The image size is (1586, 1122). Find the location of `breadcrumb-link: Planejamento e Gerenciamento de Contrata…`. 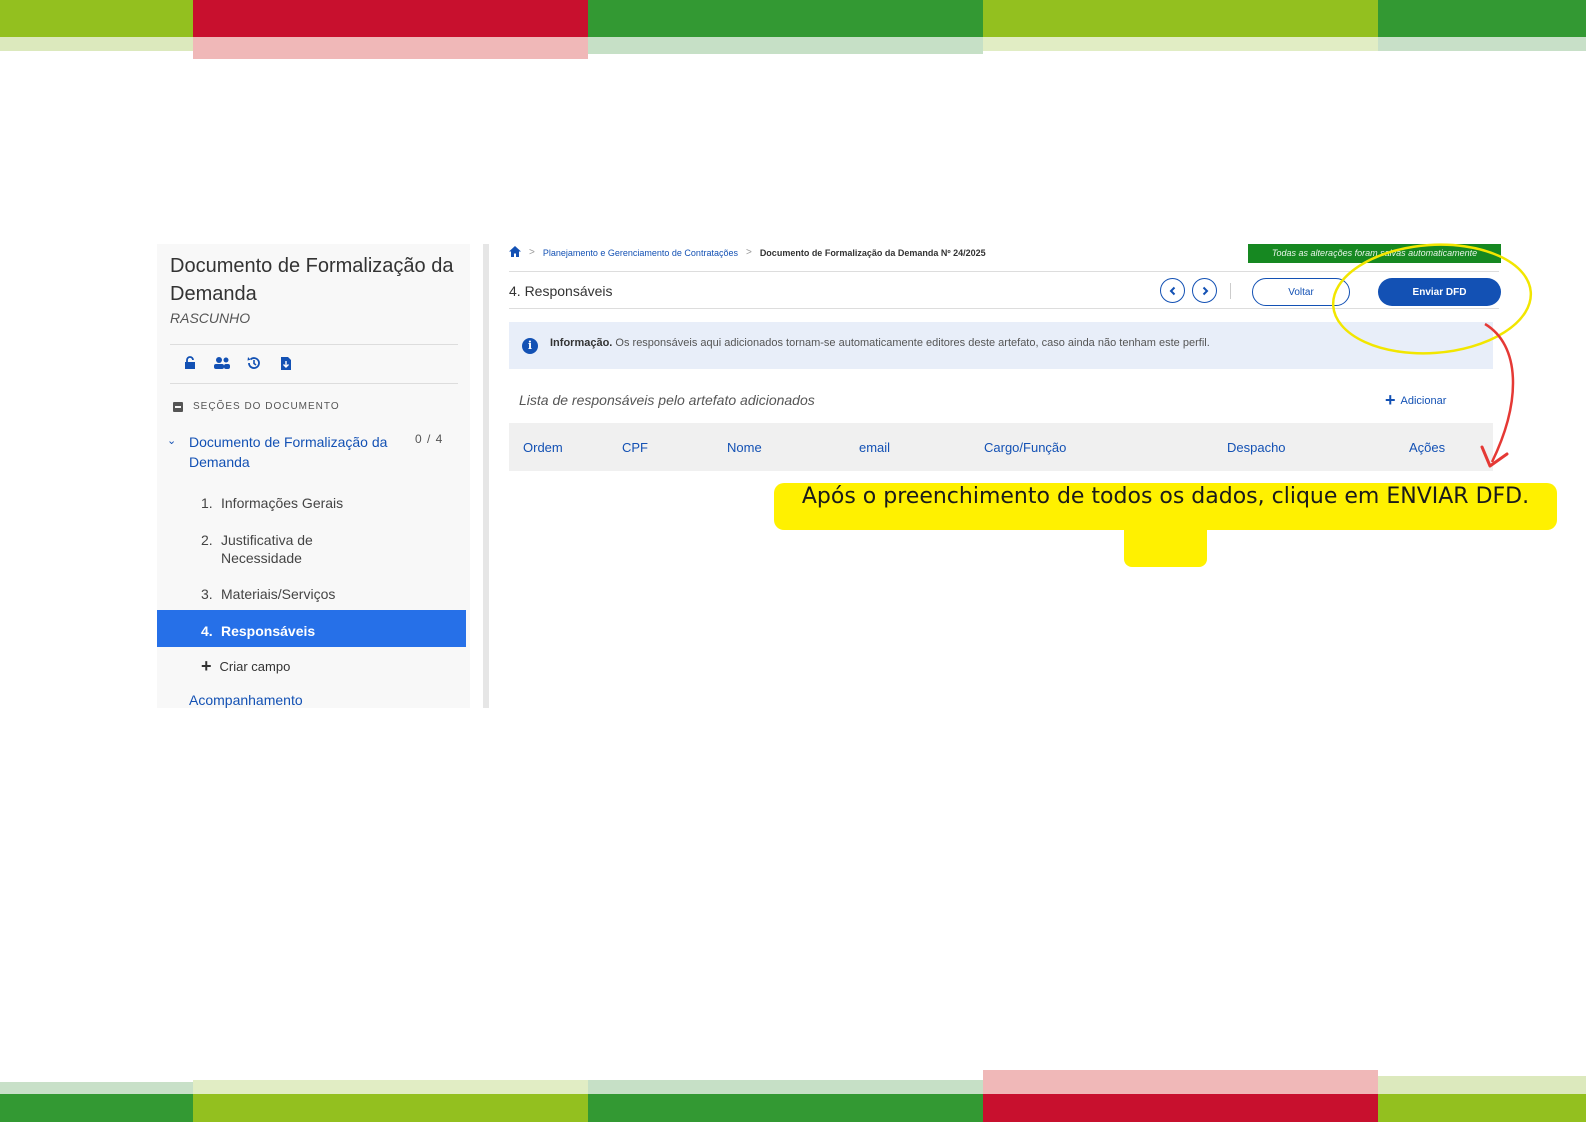

breadcrumb-link: Planejamento e Gerenciamento de Contrata… is located at coordinates (640, 253).